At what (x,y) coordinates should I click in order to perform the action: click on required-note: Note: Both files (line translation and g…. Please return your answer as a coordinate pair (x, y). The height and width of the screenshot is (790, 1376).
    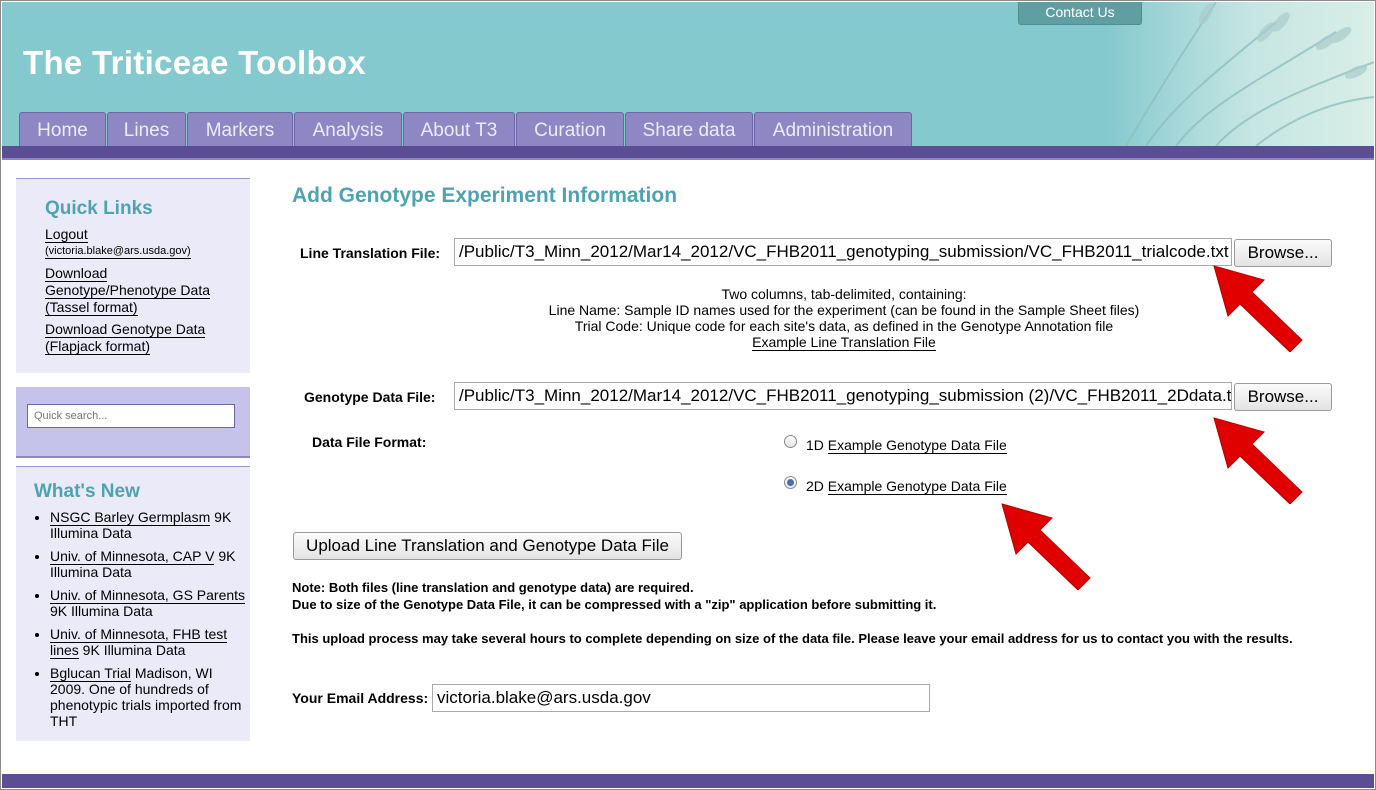
    Looking at the image, I should click on (614, 596).